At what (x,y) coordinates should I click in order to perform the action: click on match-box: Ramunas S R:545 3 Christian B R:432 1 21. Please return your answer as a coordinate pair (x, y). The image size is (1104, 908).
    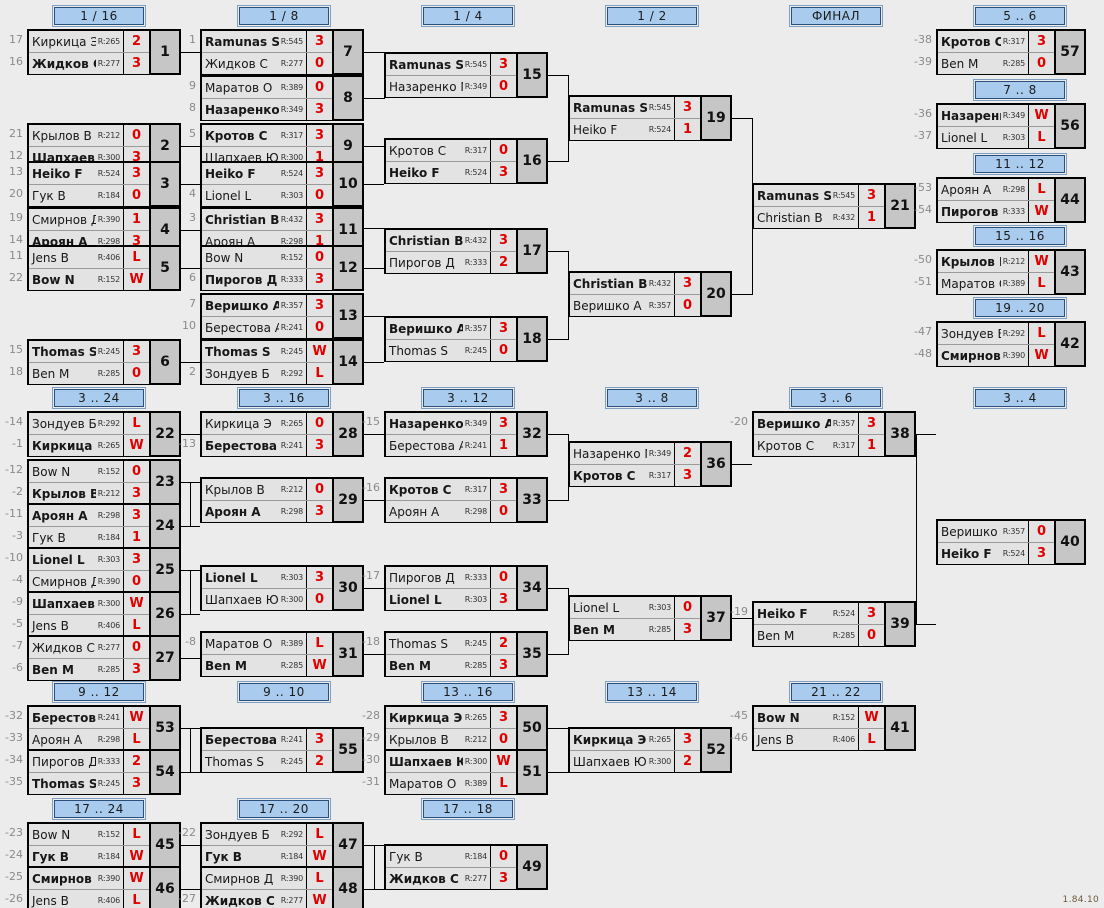
    Looking at the image, I should click on (834, 206).